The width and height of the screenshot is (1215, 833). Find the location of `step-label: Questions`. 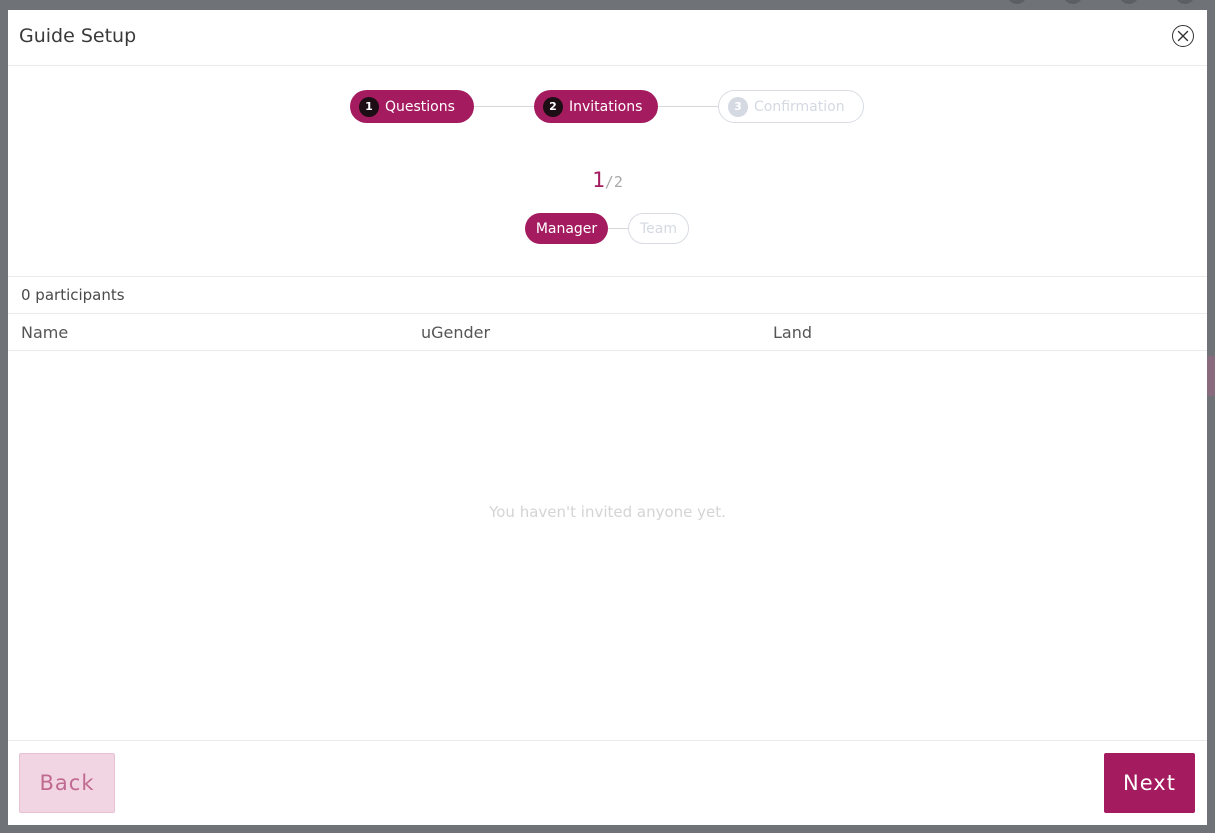

step-label: Questions is located at coordinates (420, 106).